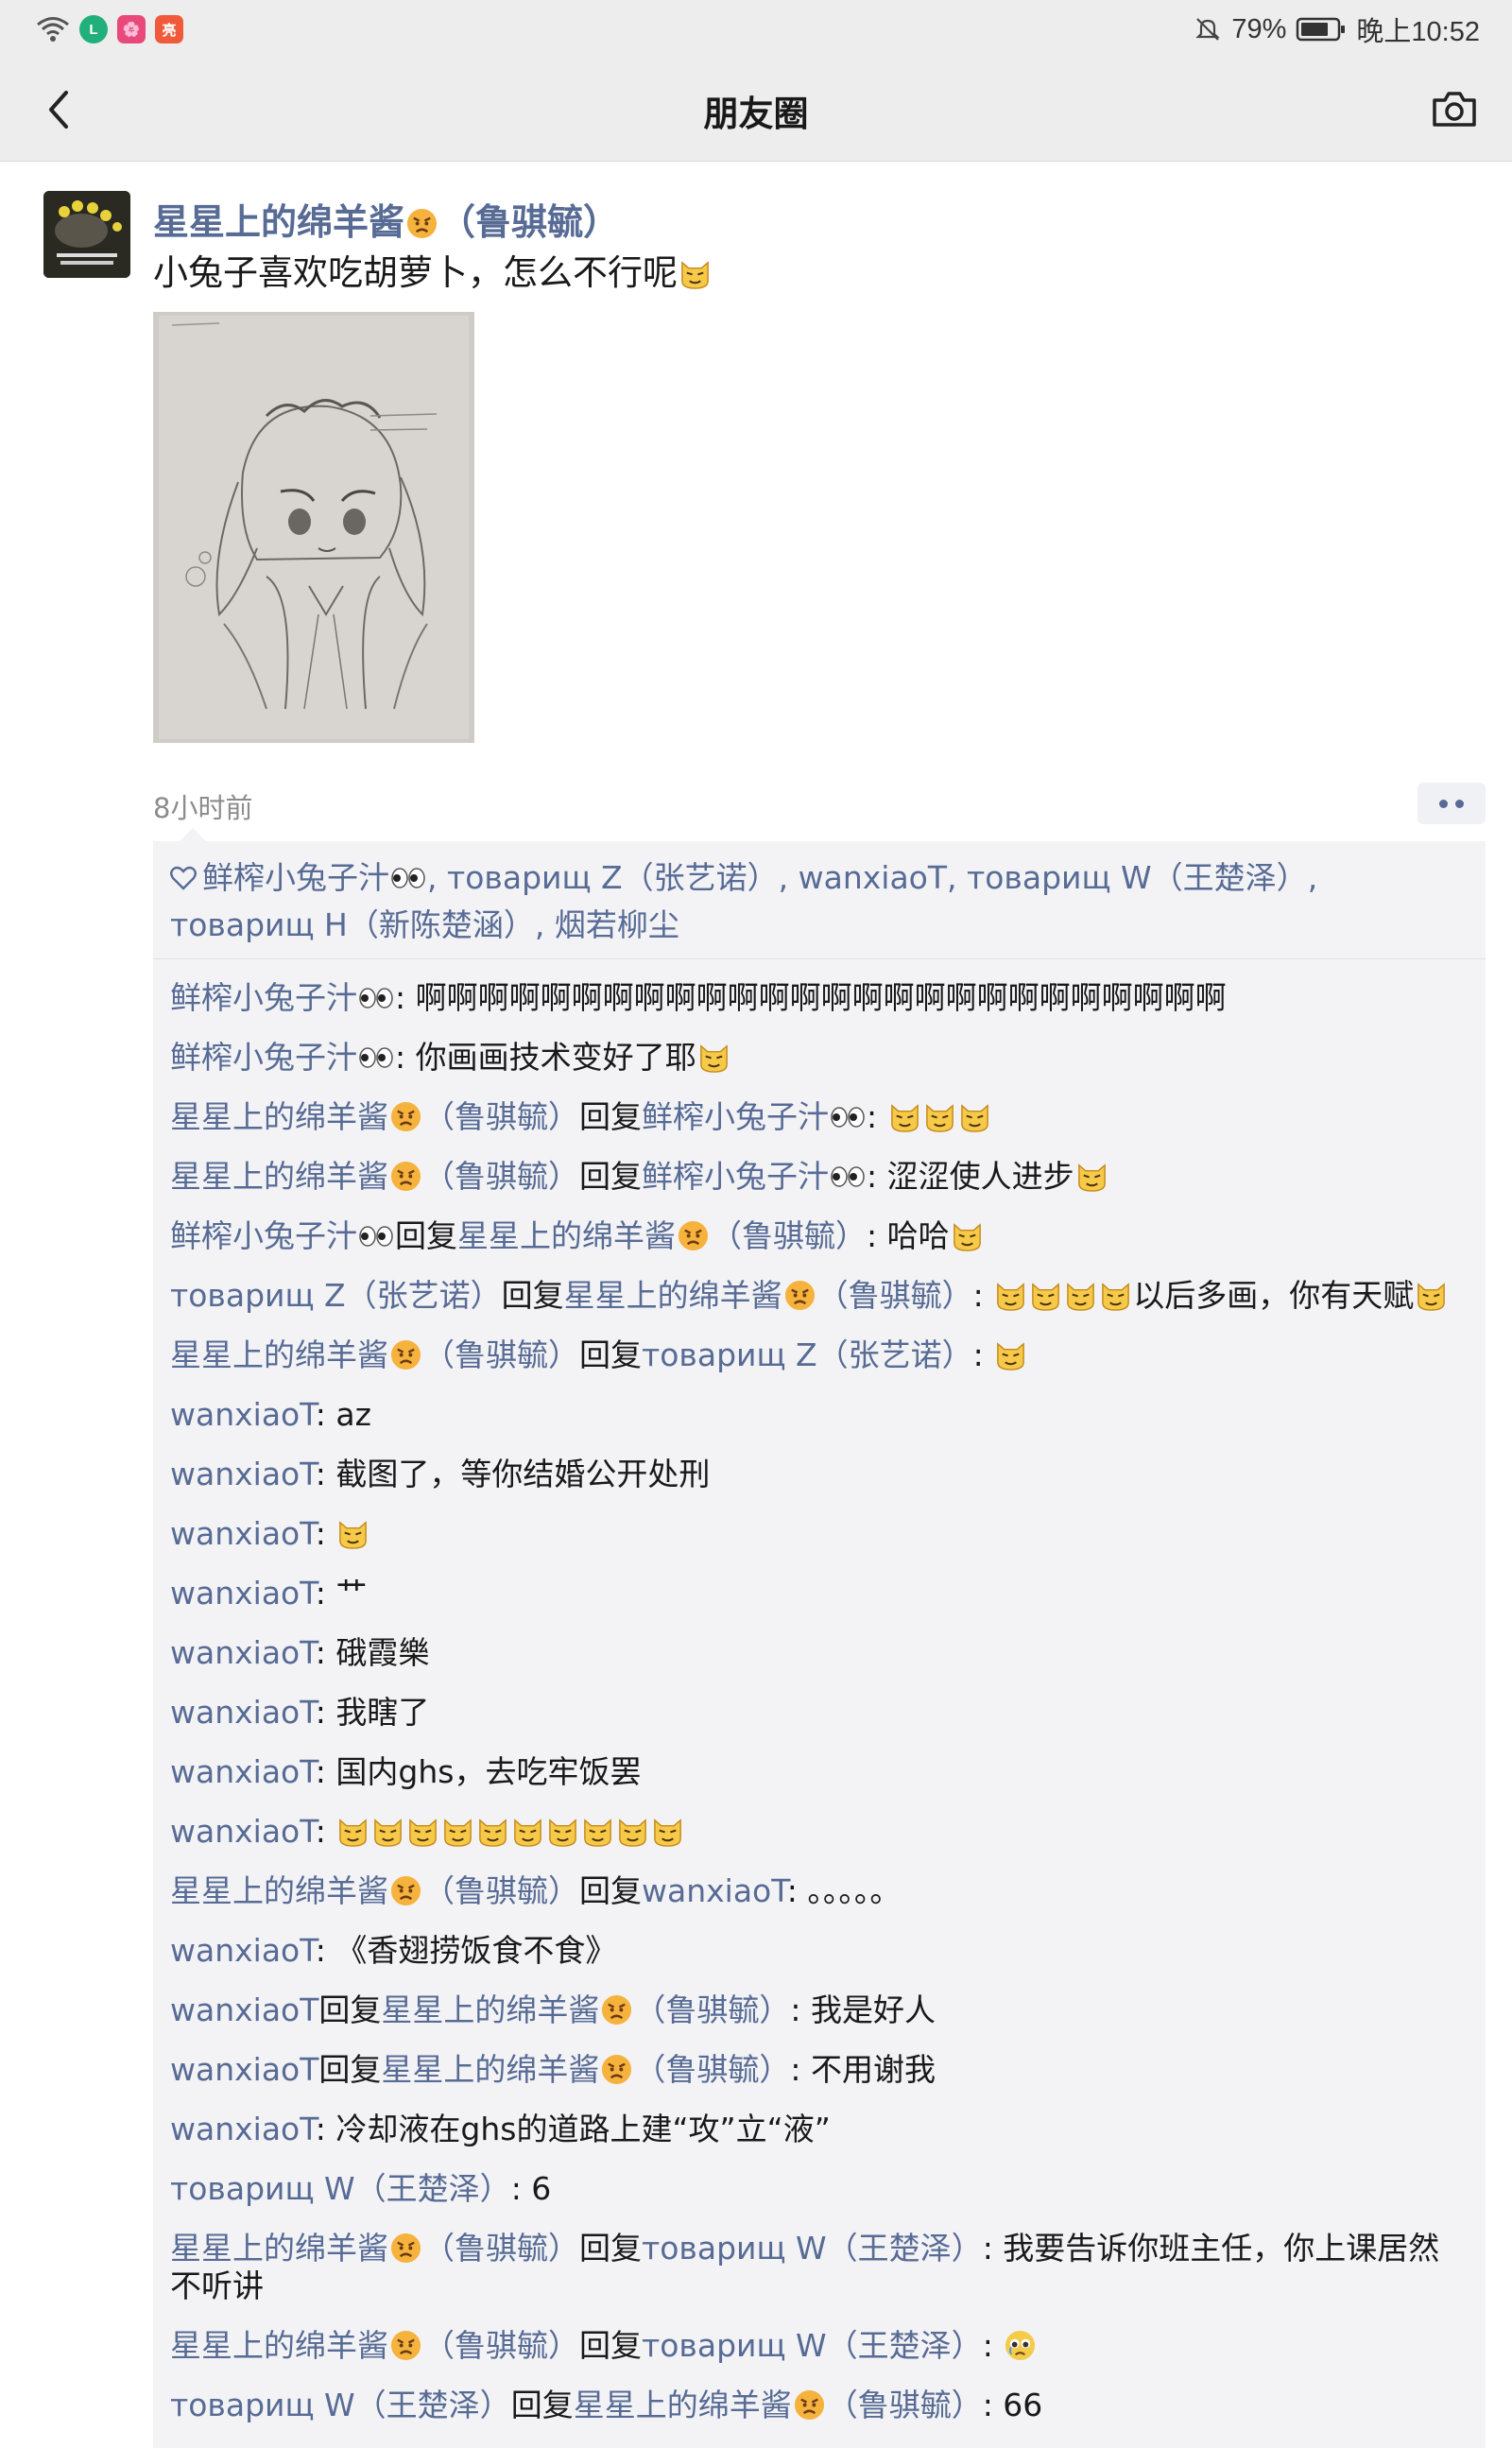 Image resolution: width=1512 pixels, height=2448 pixels. What do you see at coordinates (295, 877) in the screenshot?
I see `like-user-name: 鲜榨小兔子汁` at bounding box center [295, 877].